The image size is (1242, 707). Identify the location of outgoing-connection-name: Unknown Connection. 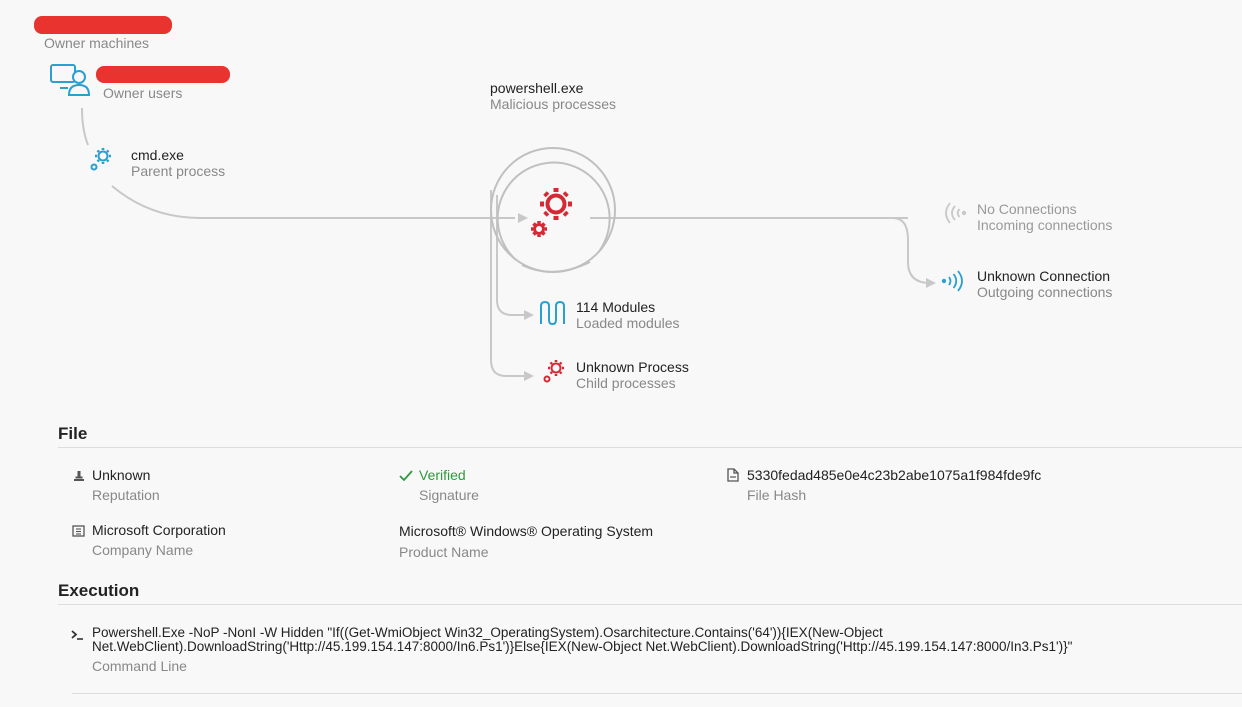
(1043, 276).